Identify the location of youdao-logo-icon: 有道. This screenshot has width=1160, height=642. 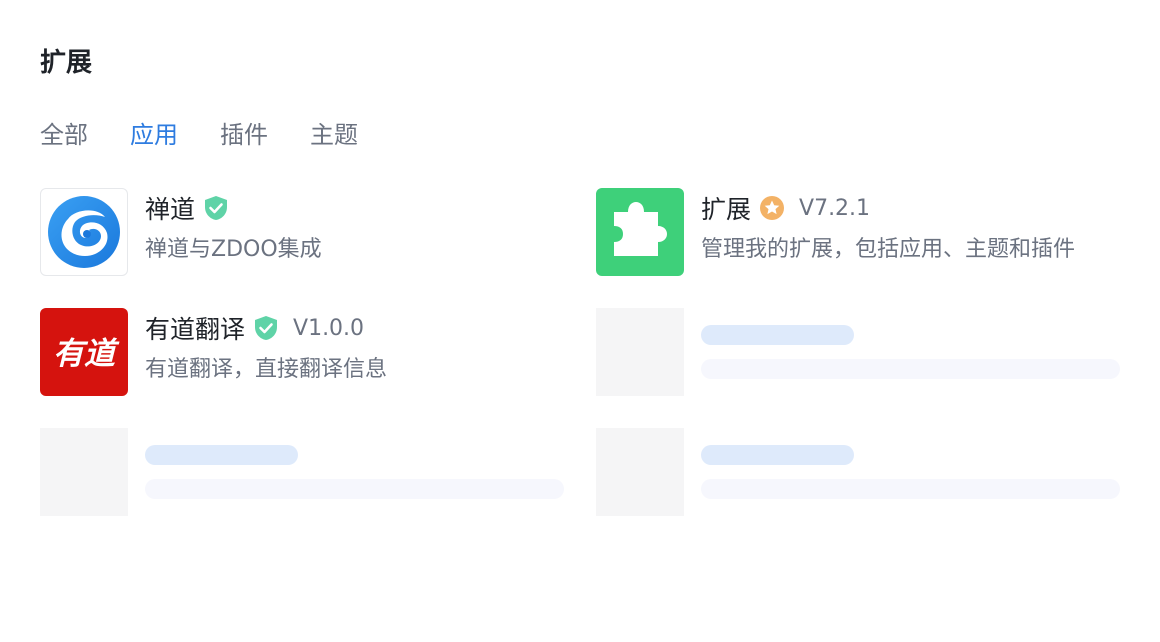
(84, 352).